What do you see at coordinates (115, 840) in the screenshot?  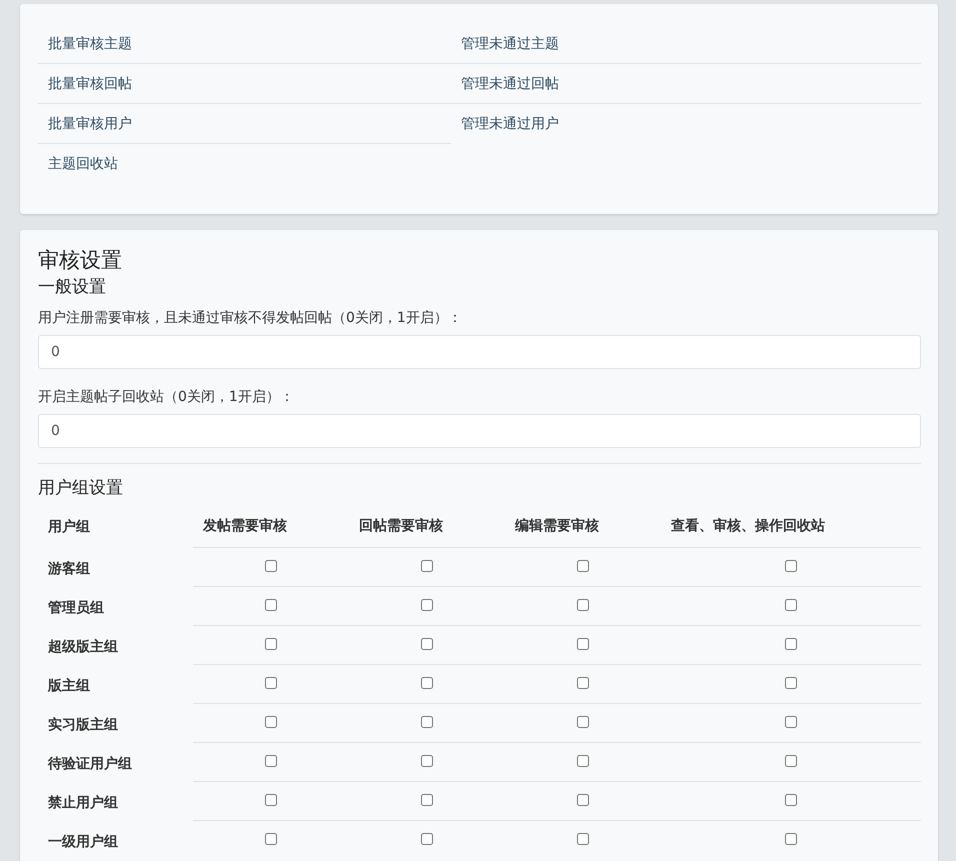 I see `group-name: 一级用户组` at bounding box center [115, 840].